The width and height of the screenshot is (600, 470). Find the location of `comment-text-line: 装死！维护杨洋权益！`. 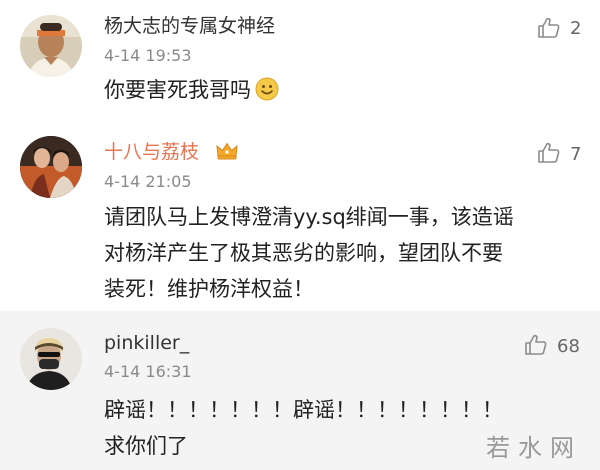

comment-text-line: 装死！维护杨洋权益！ is located at coordinates (209, 289).